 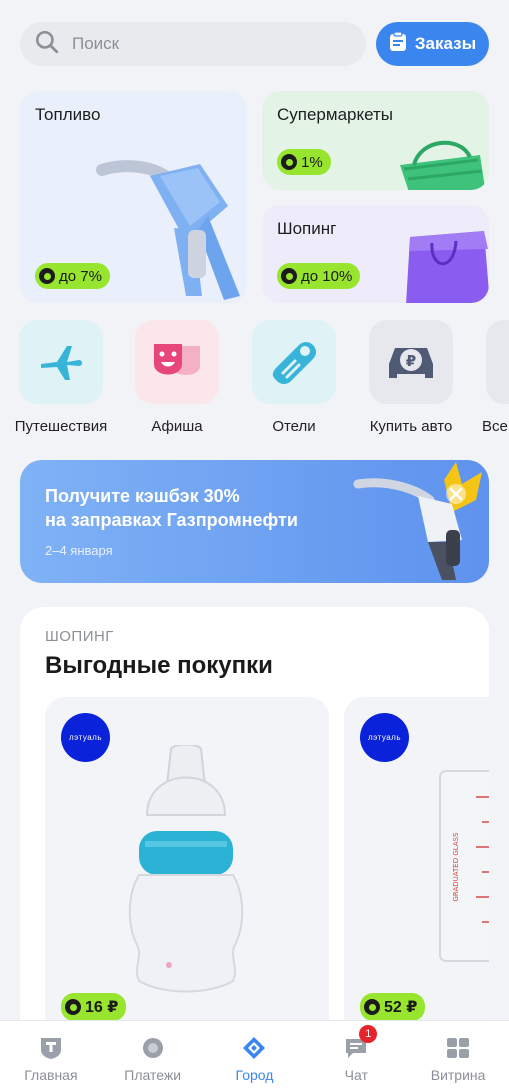 I want to click on theater-masks-icon, so click(x=177, y=362).